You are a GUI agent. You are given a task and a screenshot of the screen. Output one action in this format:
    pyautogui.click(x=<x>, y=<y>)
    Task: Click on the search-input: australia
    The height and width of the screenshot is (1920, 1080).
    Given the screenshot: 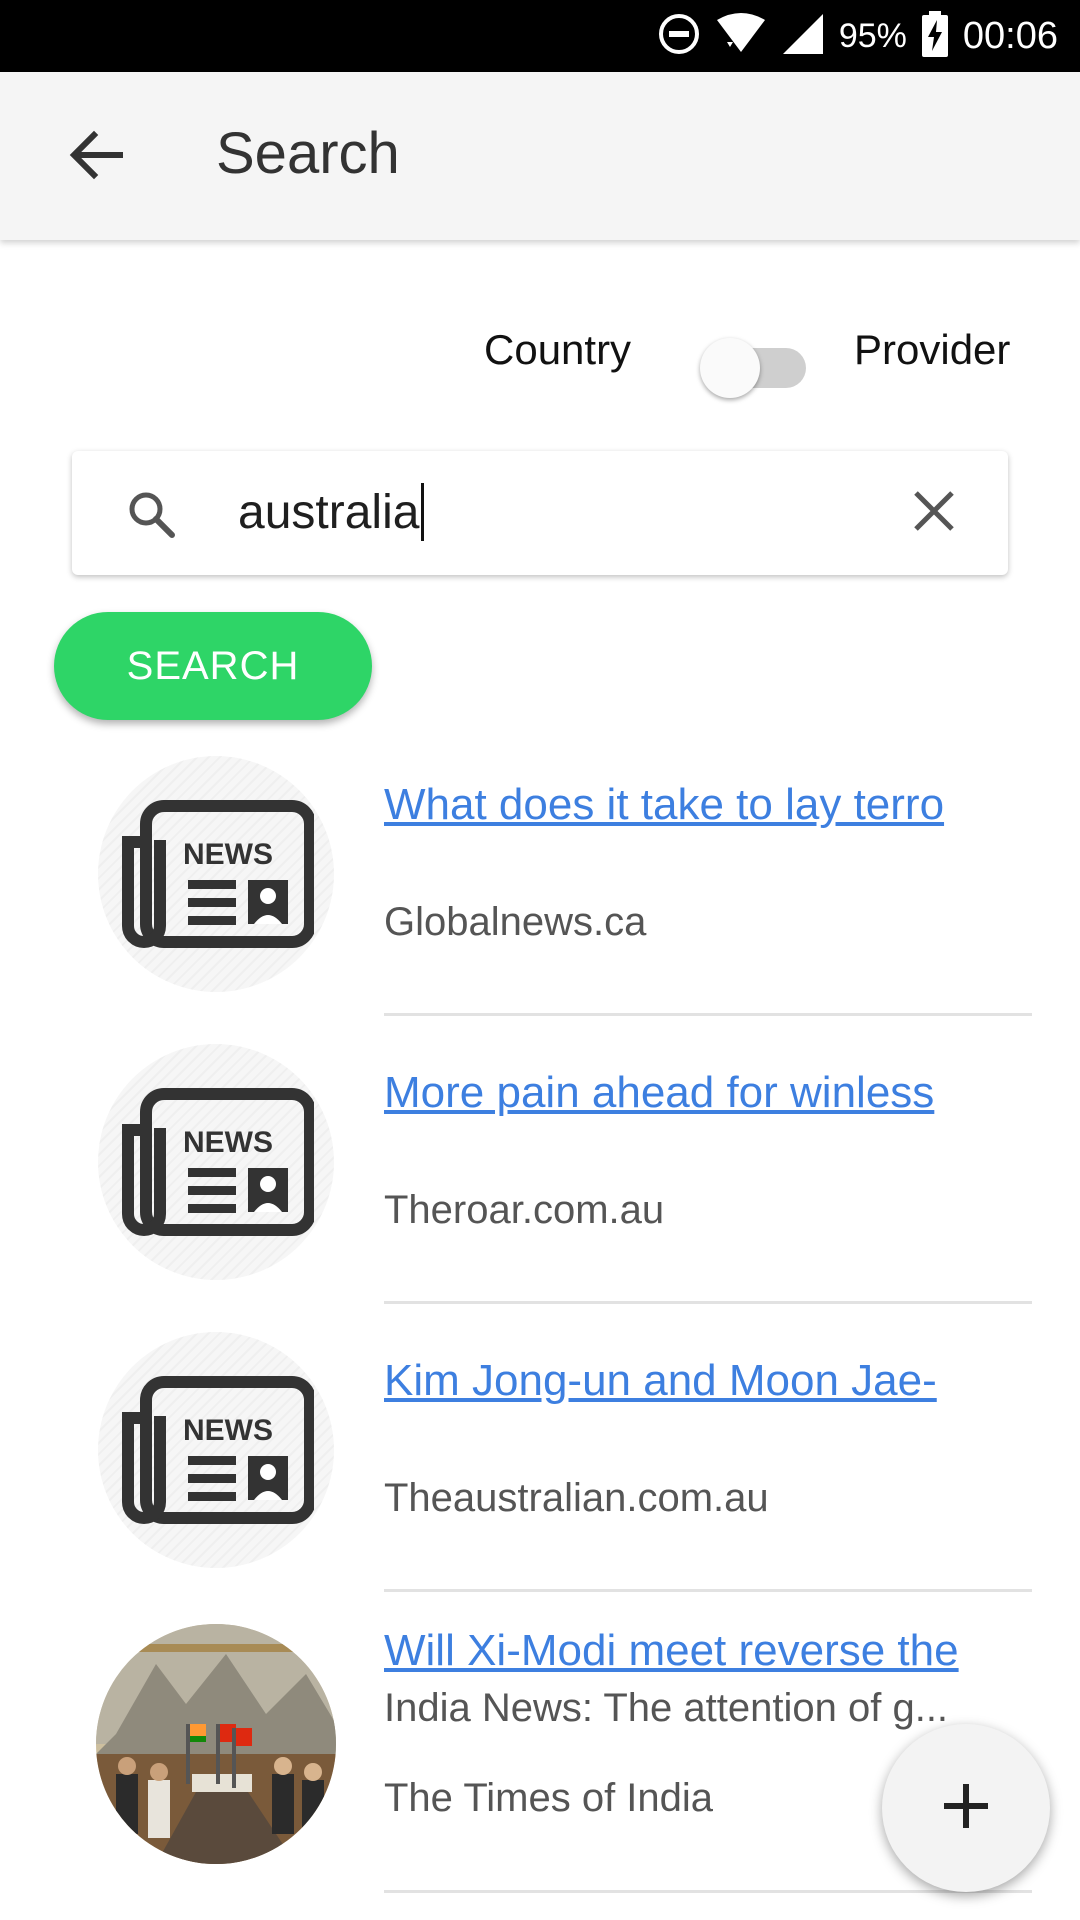 What is the action you would take?
    pyautogui.click(x=331, y=512)
    